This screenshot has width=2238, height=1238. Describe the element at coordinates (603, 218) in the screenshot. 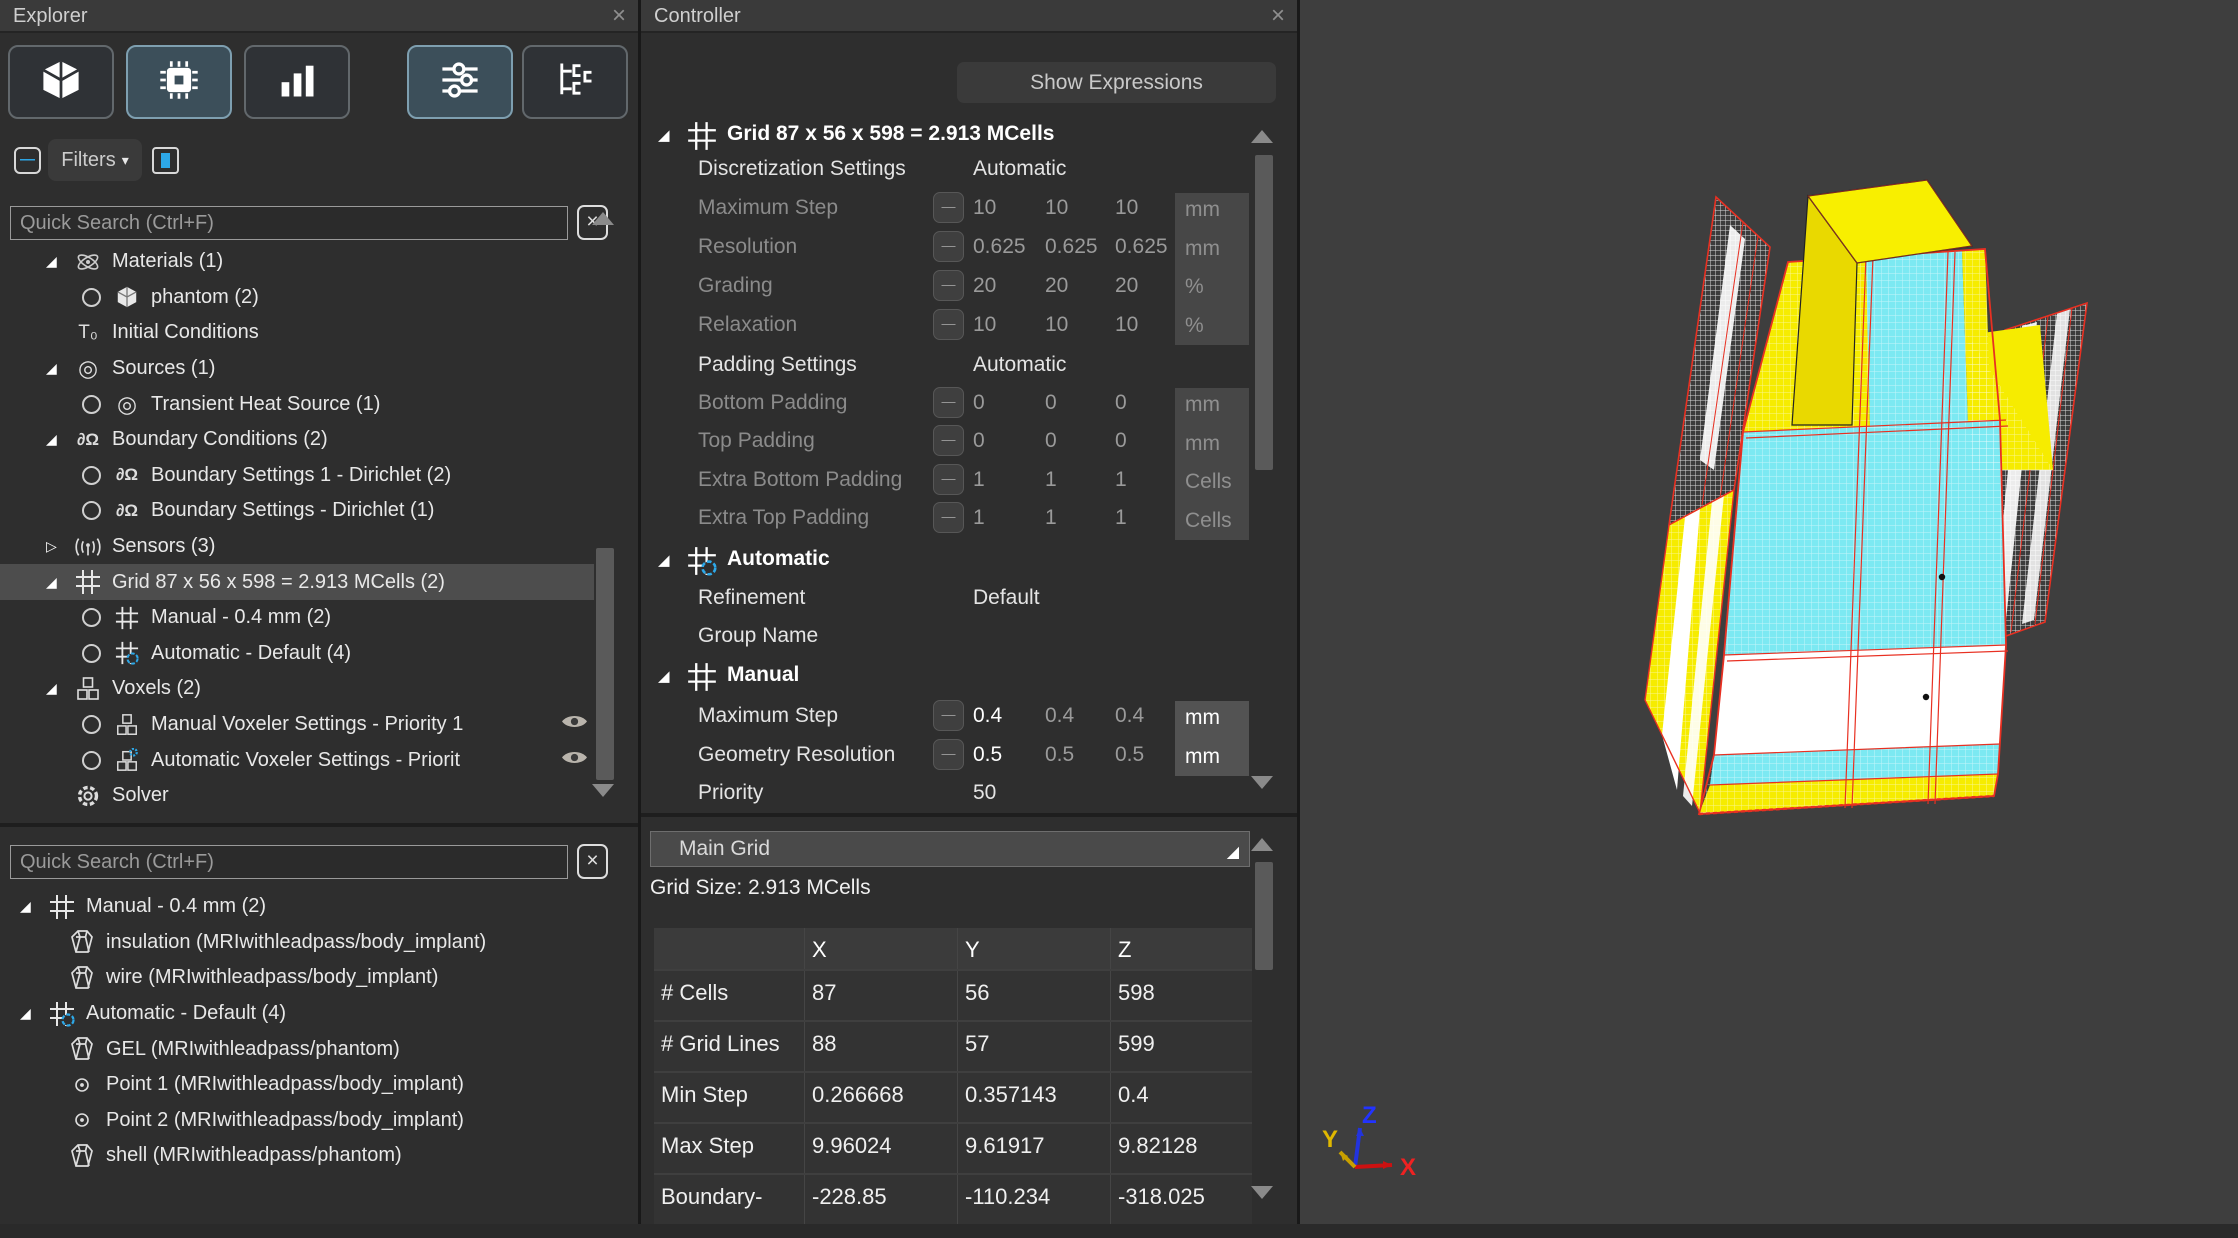

I see `tree-scroll-up-icon` at that location.